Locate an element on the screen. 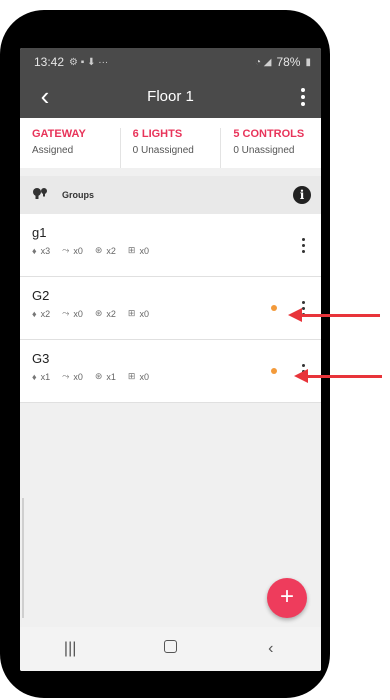 The width and height of the screenshot is (390, 700). back-nav-icon: ‹ is located at coordinates (271, 649).